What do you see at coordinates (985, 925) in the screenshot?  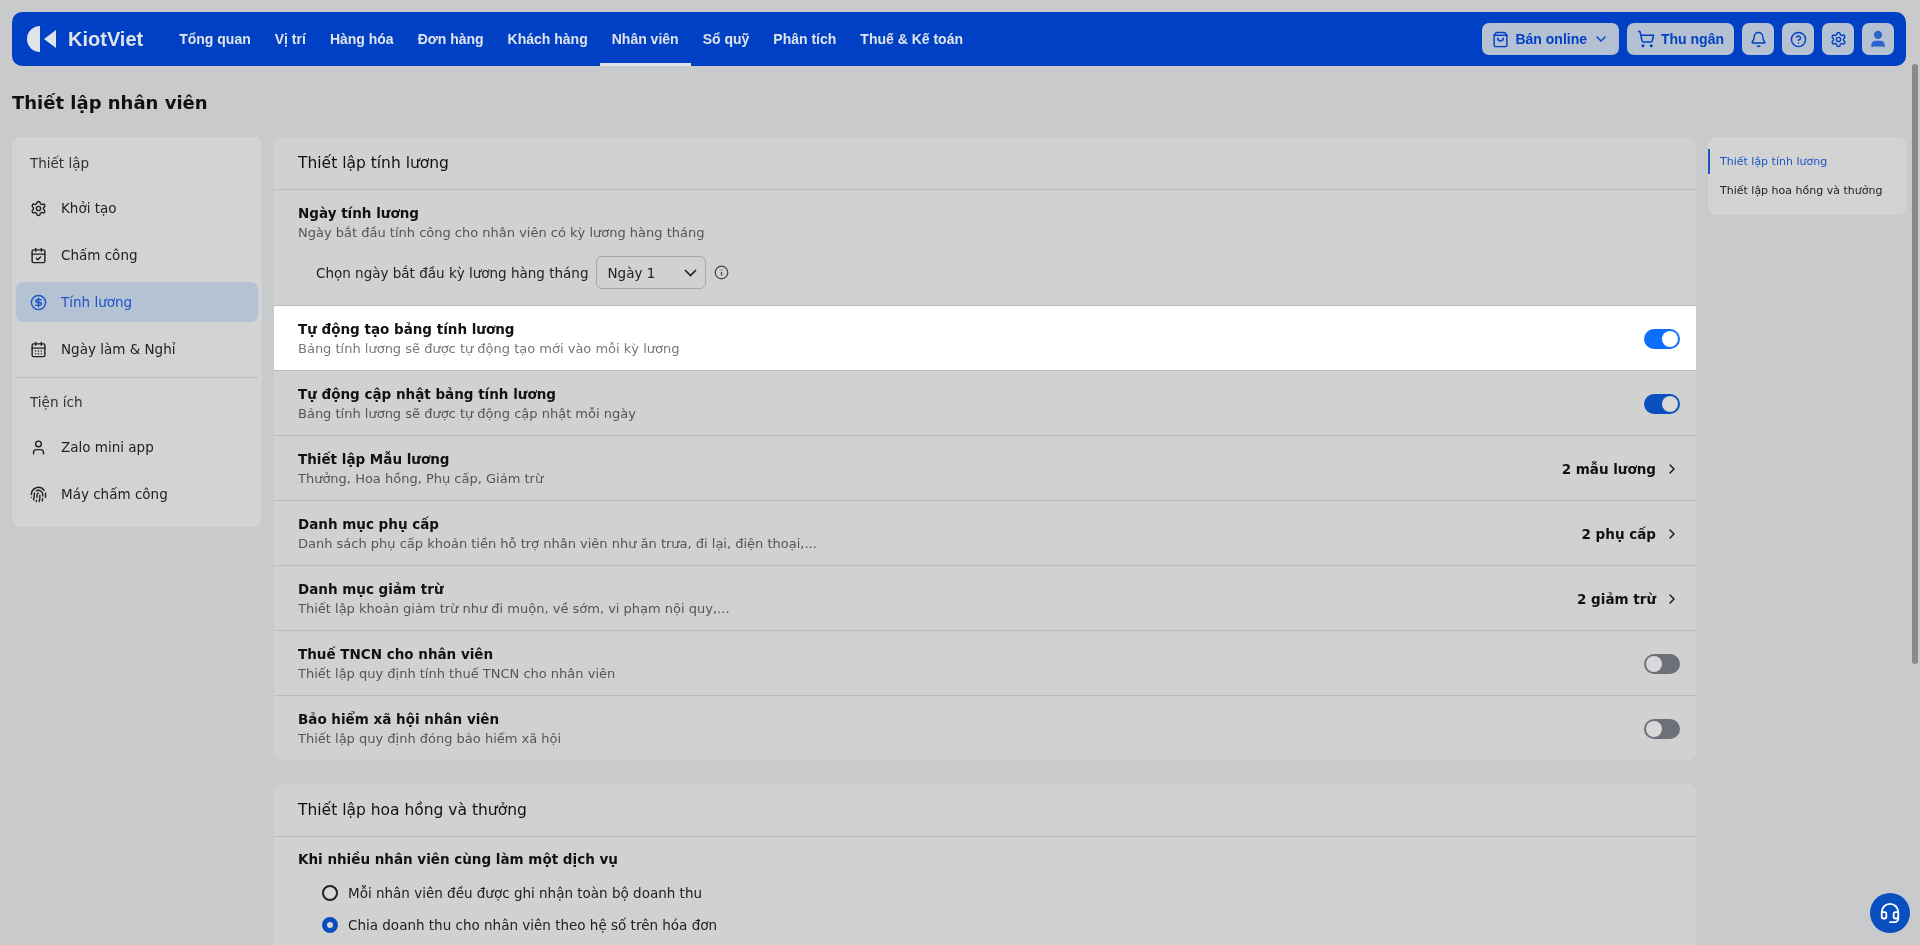 I see `radio-option: Chia doanh thu cho nhân viên theo hệ số trên hóa đơn` at bounding box center [985, 925].